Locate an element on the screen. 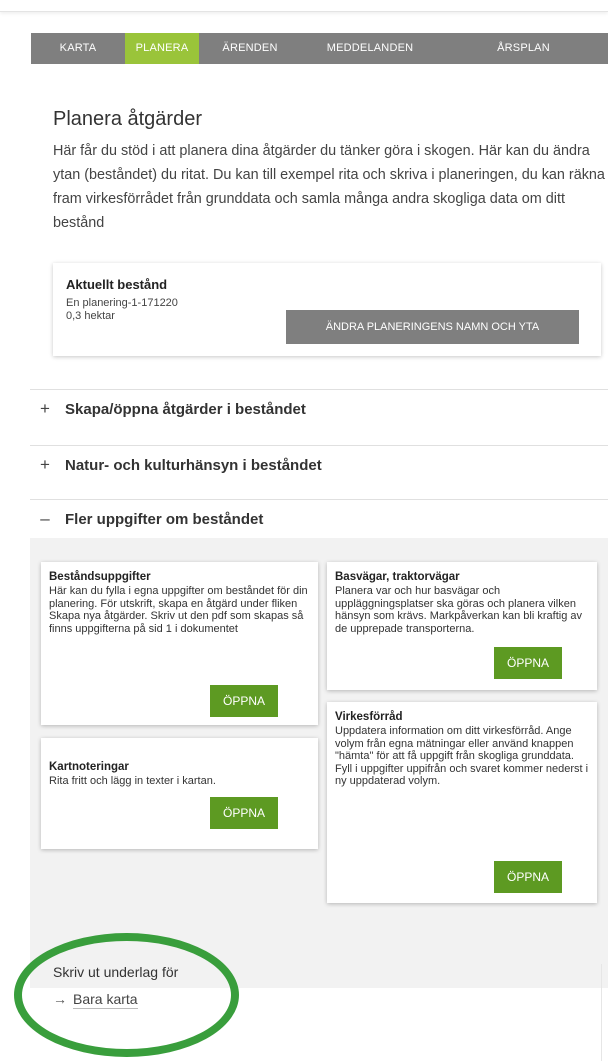 This screenshot has width=608, height=1061. arrow-right-icon: → is located at coordinates (60, 999).